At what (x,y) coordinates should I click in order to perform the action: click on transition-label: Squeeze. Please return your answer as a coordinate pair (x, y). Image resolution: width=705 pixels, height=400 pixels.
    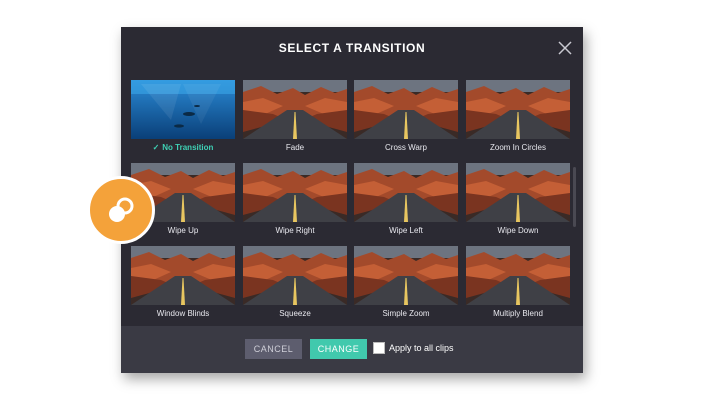
    Looking at the image, I should click on (295, 313).